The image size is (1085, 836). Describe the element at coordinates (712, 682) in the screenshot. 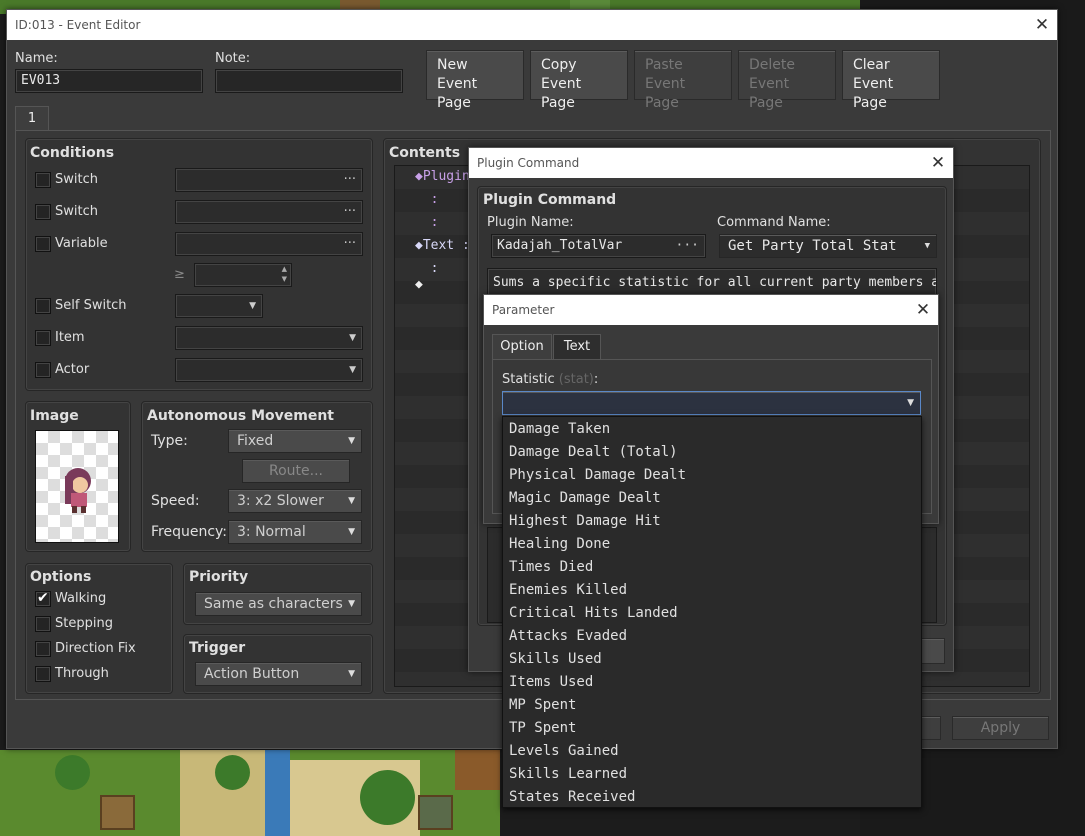

I see `statistic-option: Items Used` at that location.